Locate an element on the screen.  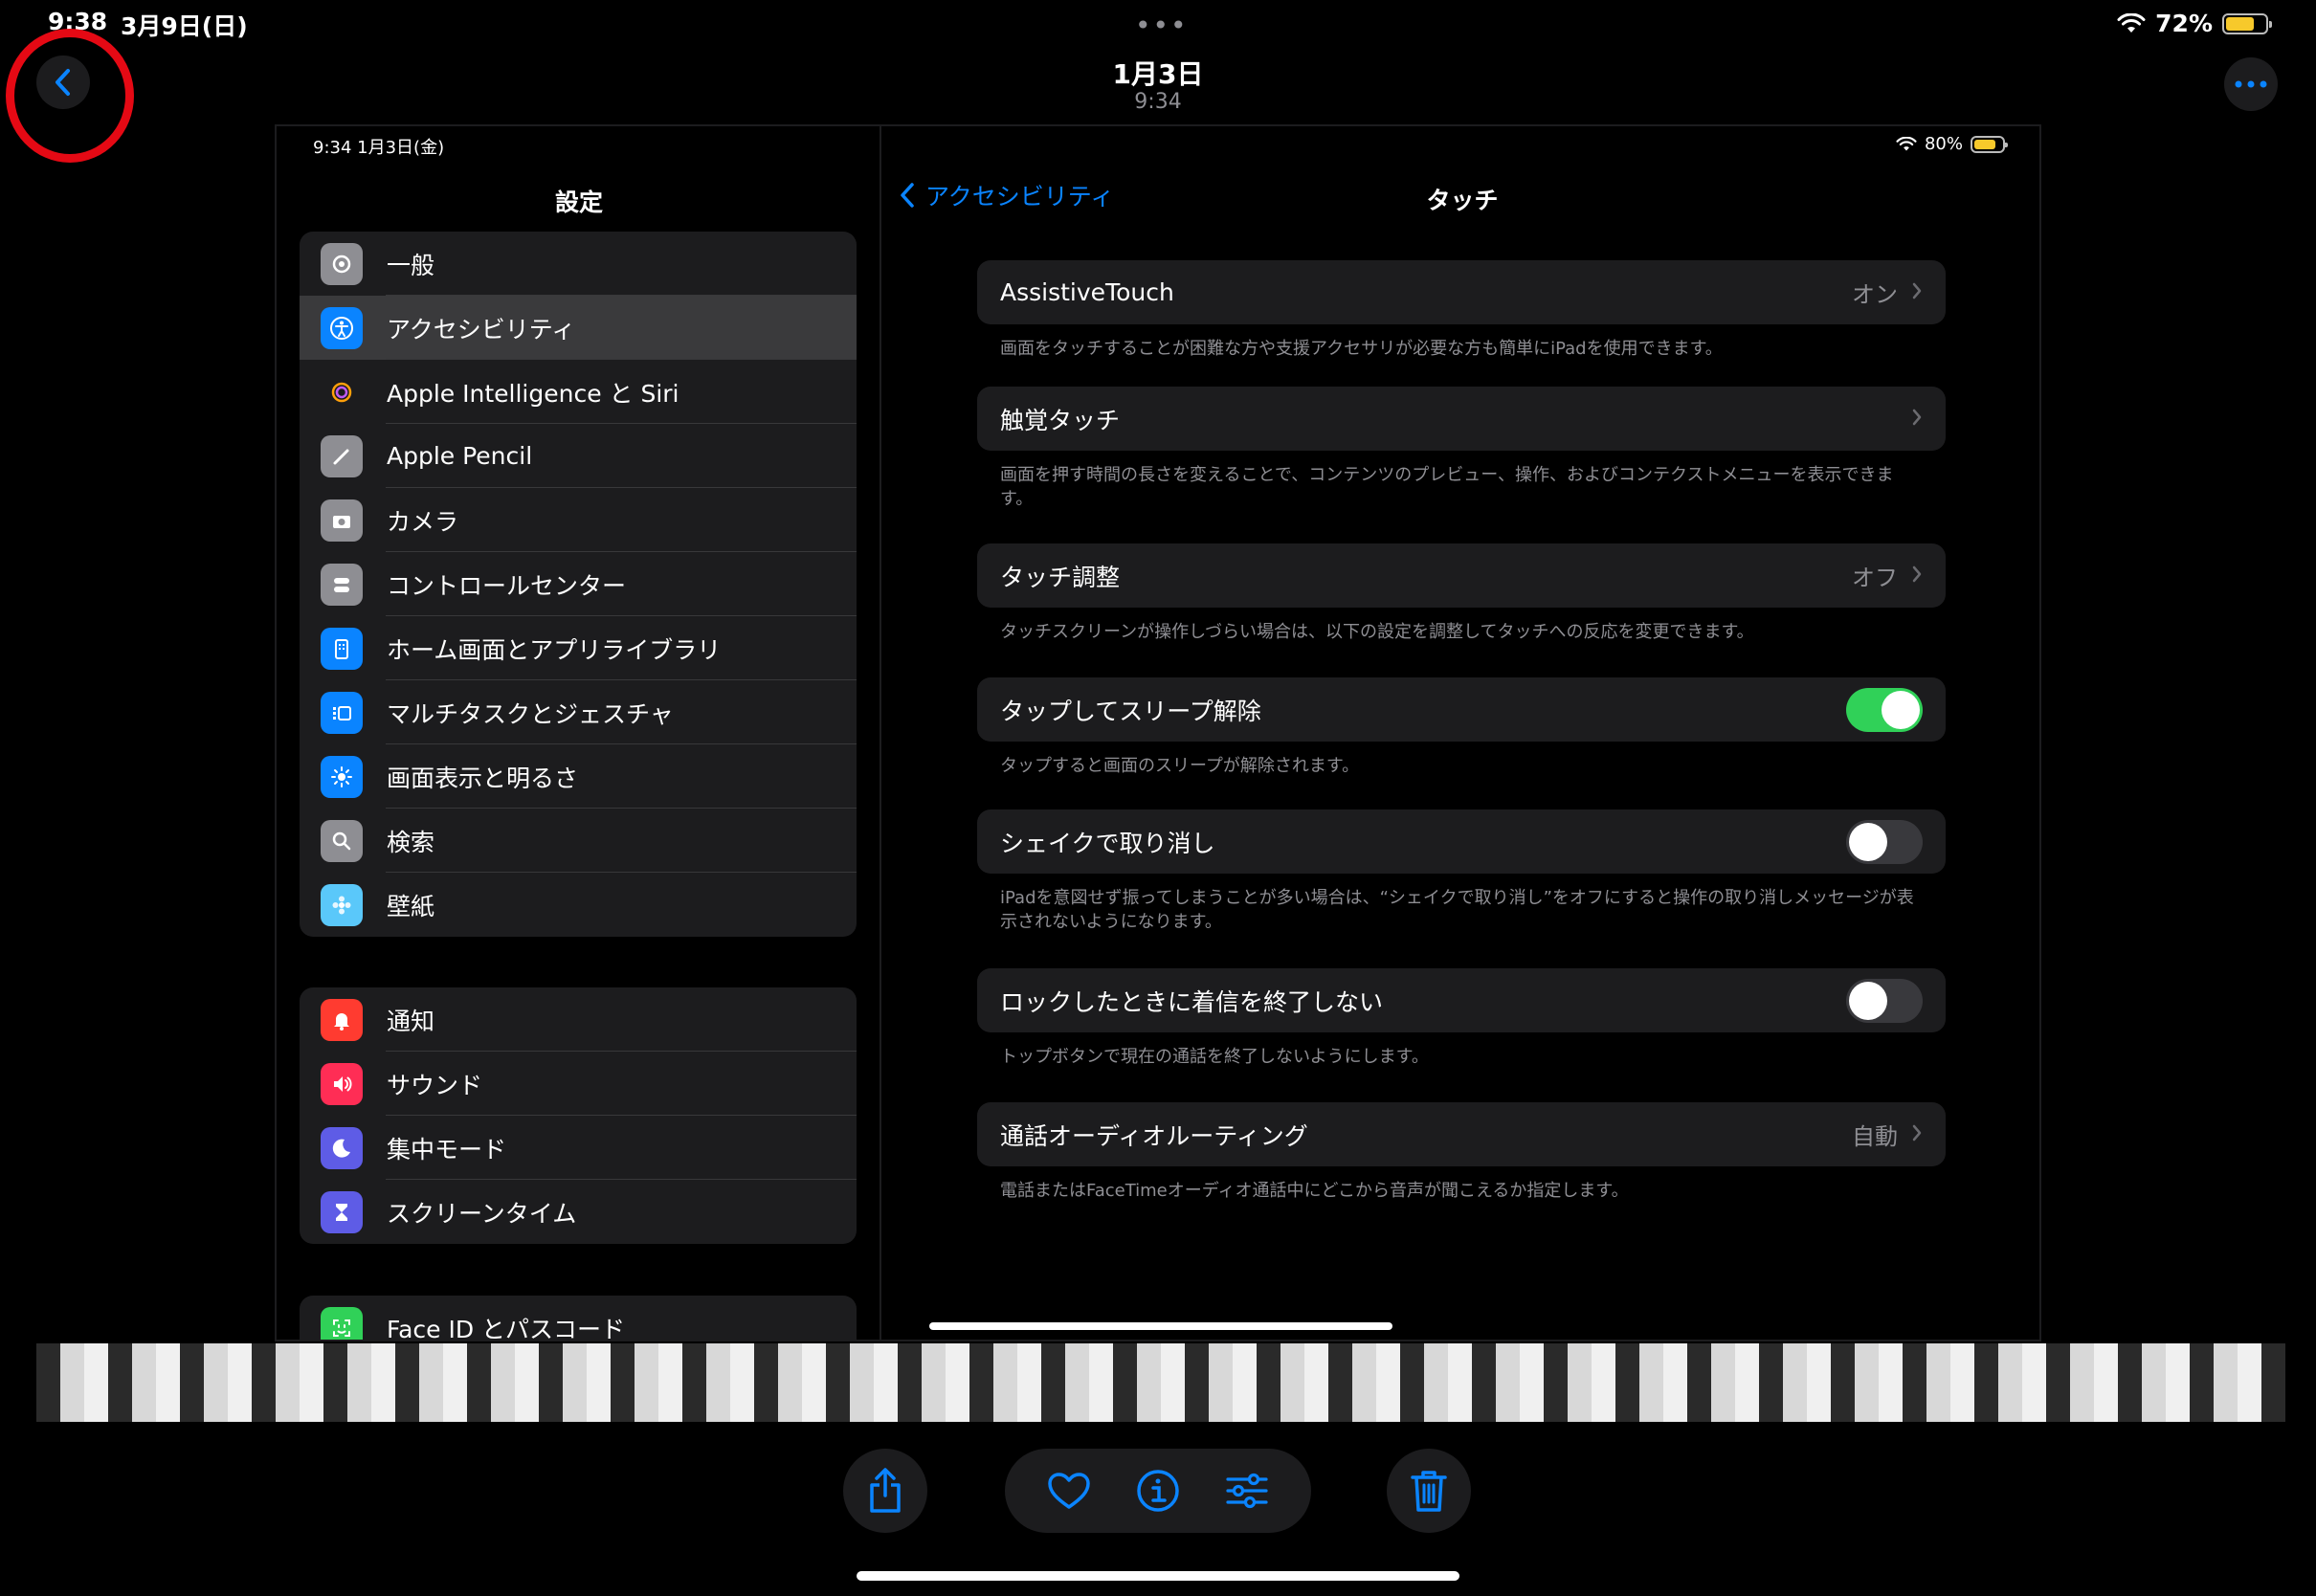
sidebar-item: Apple Intelligence と Siri is located at coordinates (579, 392).